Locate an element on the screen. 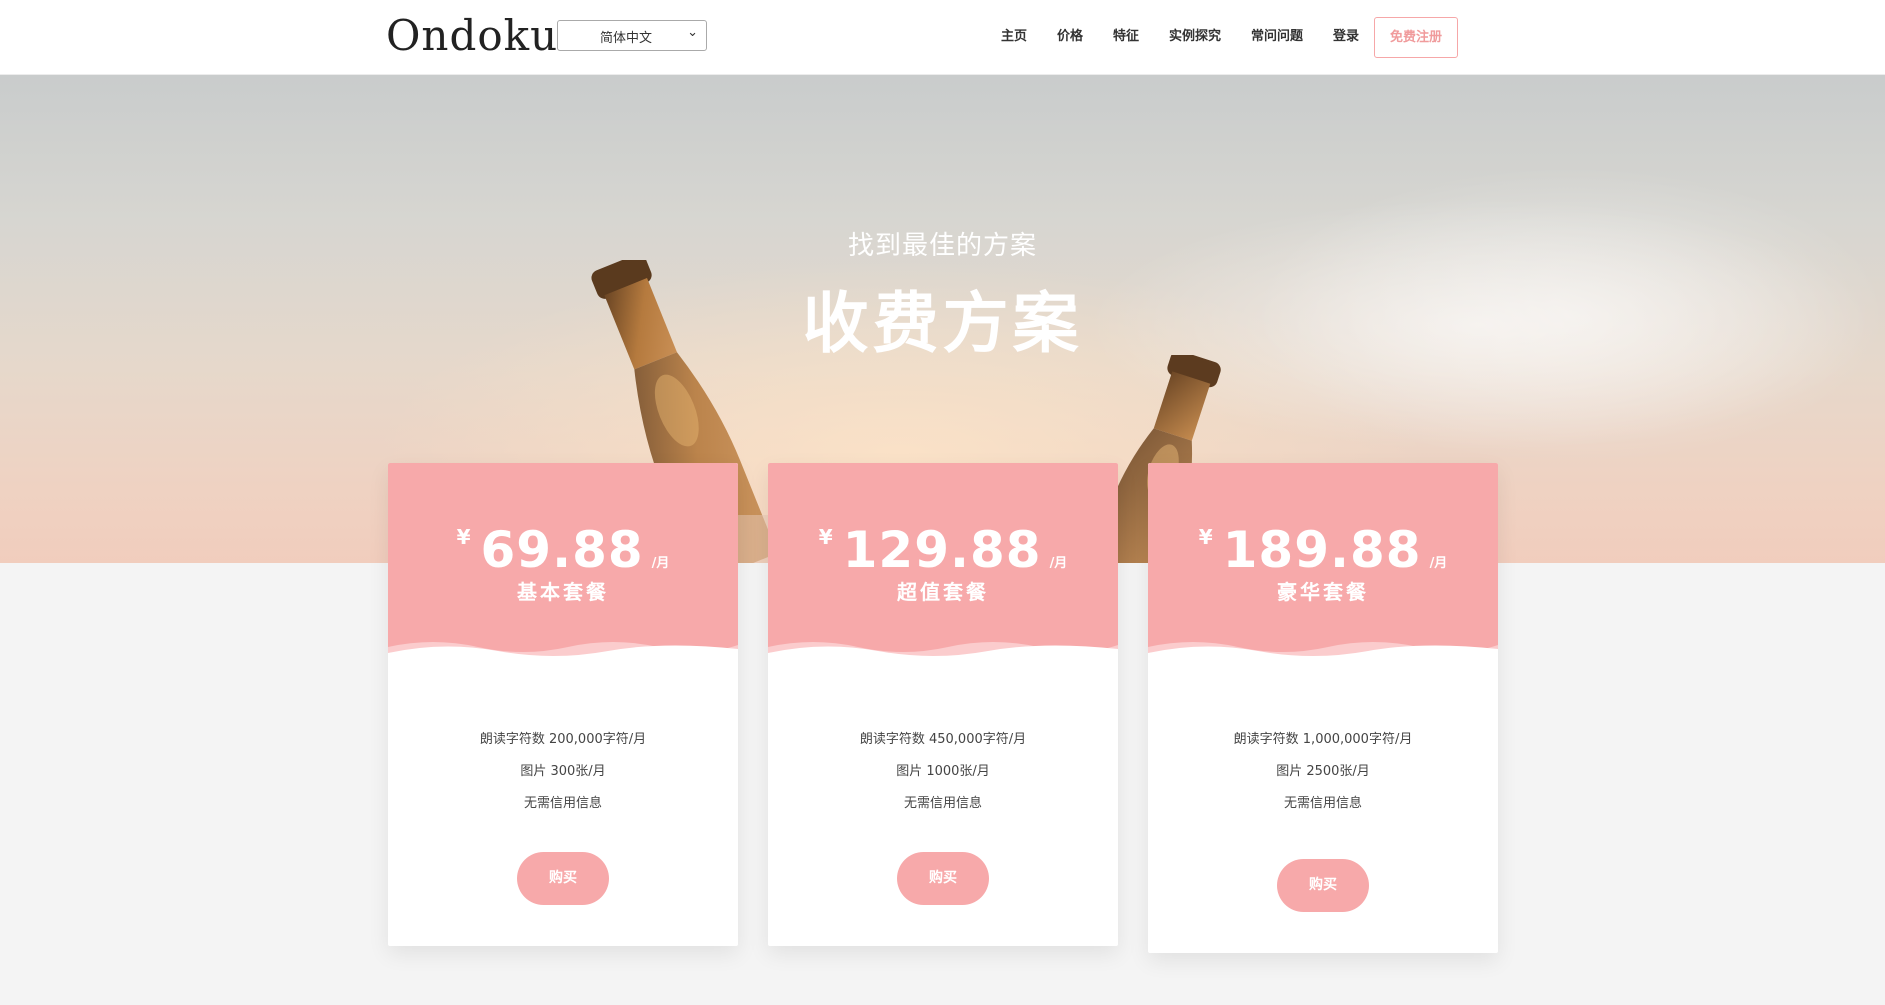  plan-name: 超值套餐 is located at coordinates (943, 592).